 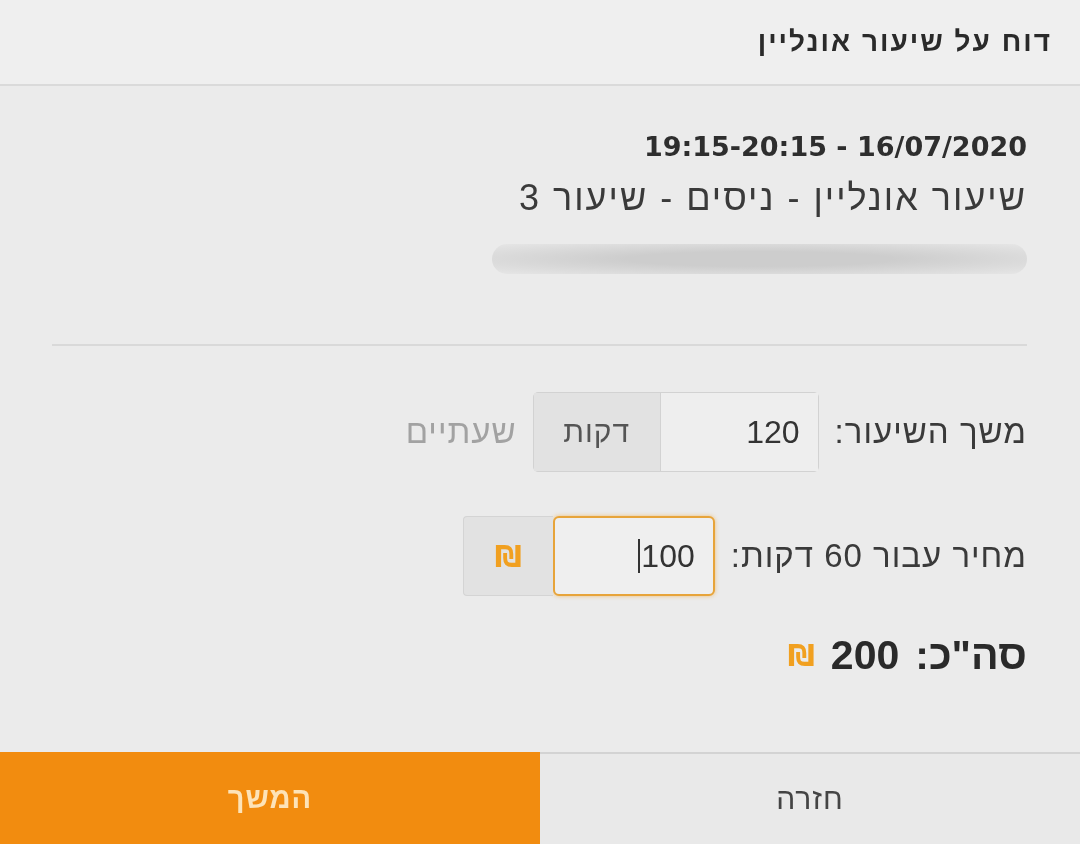 What do you see at coordinates (971, 655) in the screenshot?
I see `total-label: סה"כ:` at bounding box center [971, 655].